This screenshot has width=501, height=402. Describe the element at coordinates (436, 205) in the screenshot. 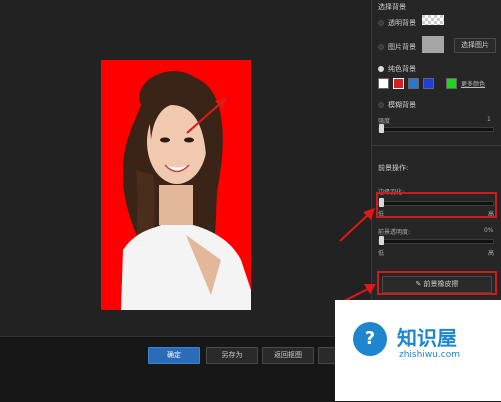

I see `highlight-edge-feather` at that location.